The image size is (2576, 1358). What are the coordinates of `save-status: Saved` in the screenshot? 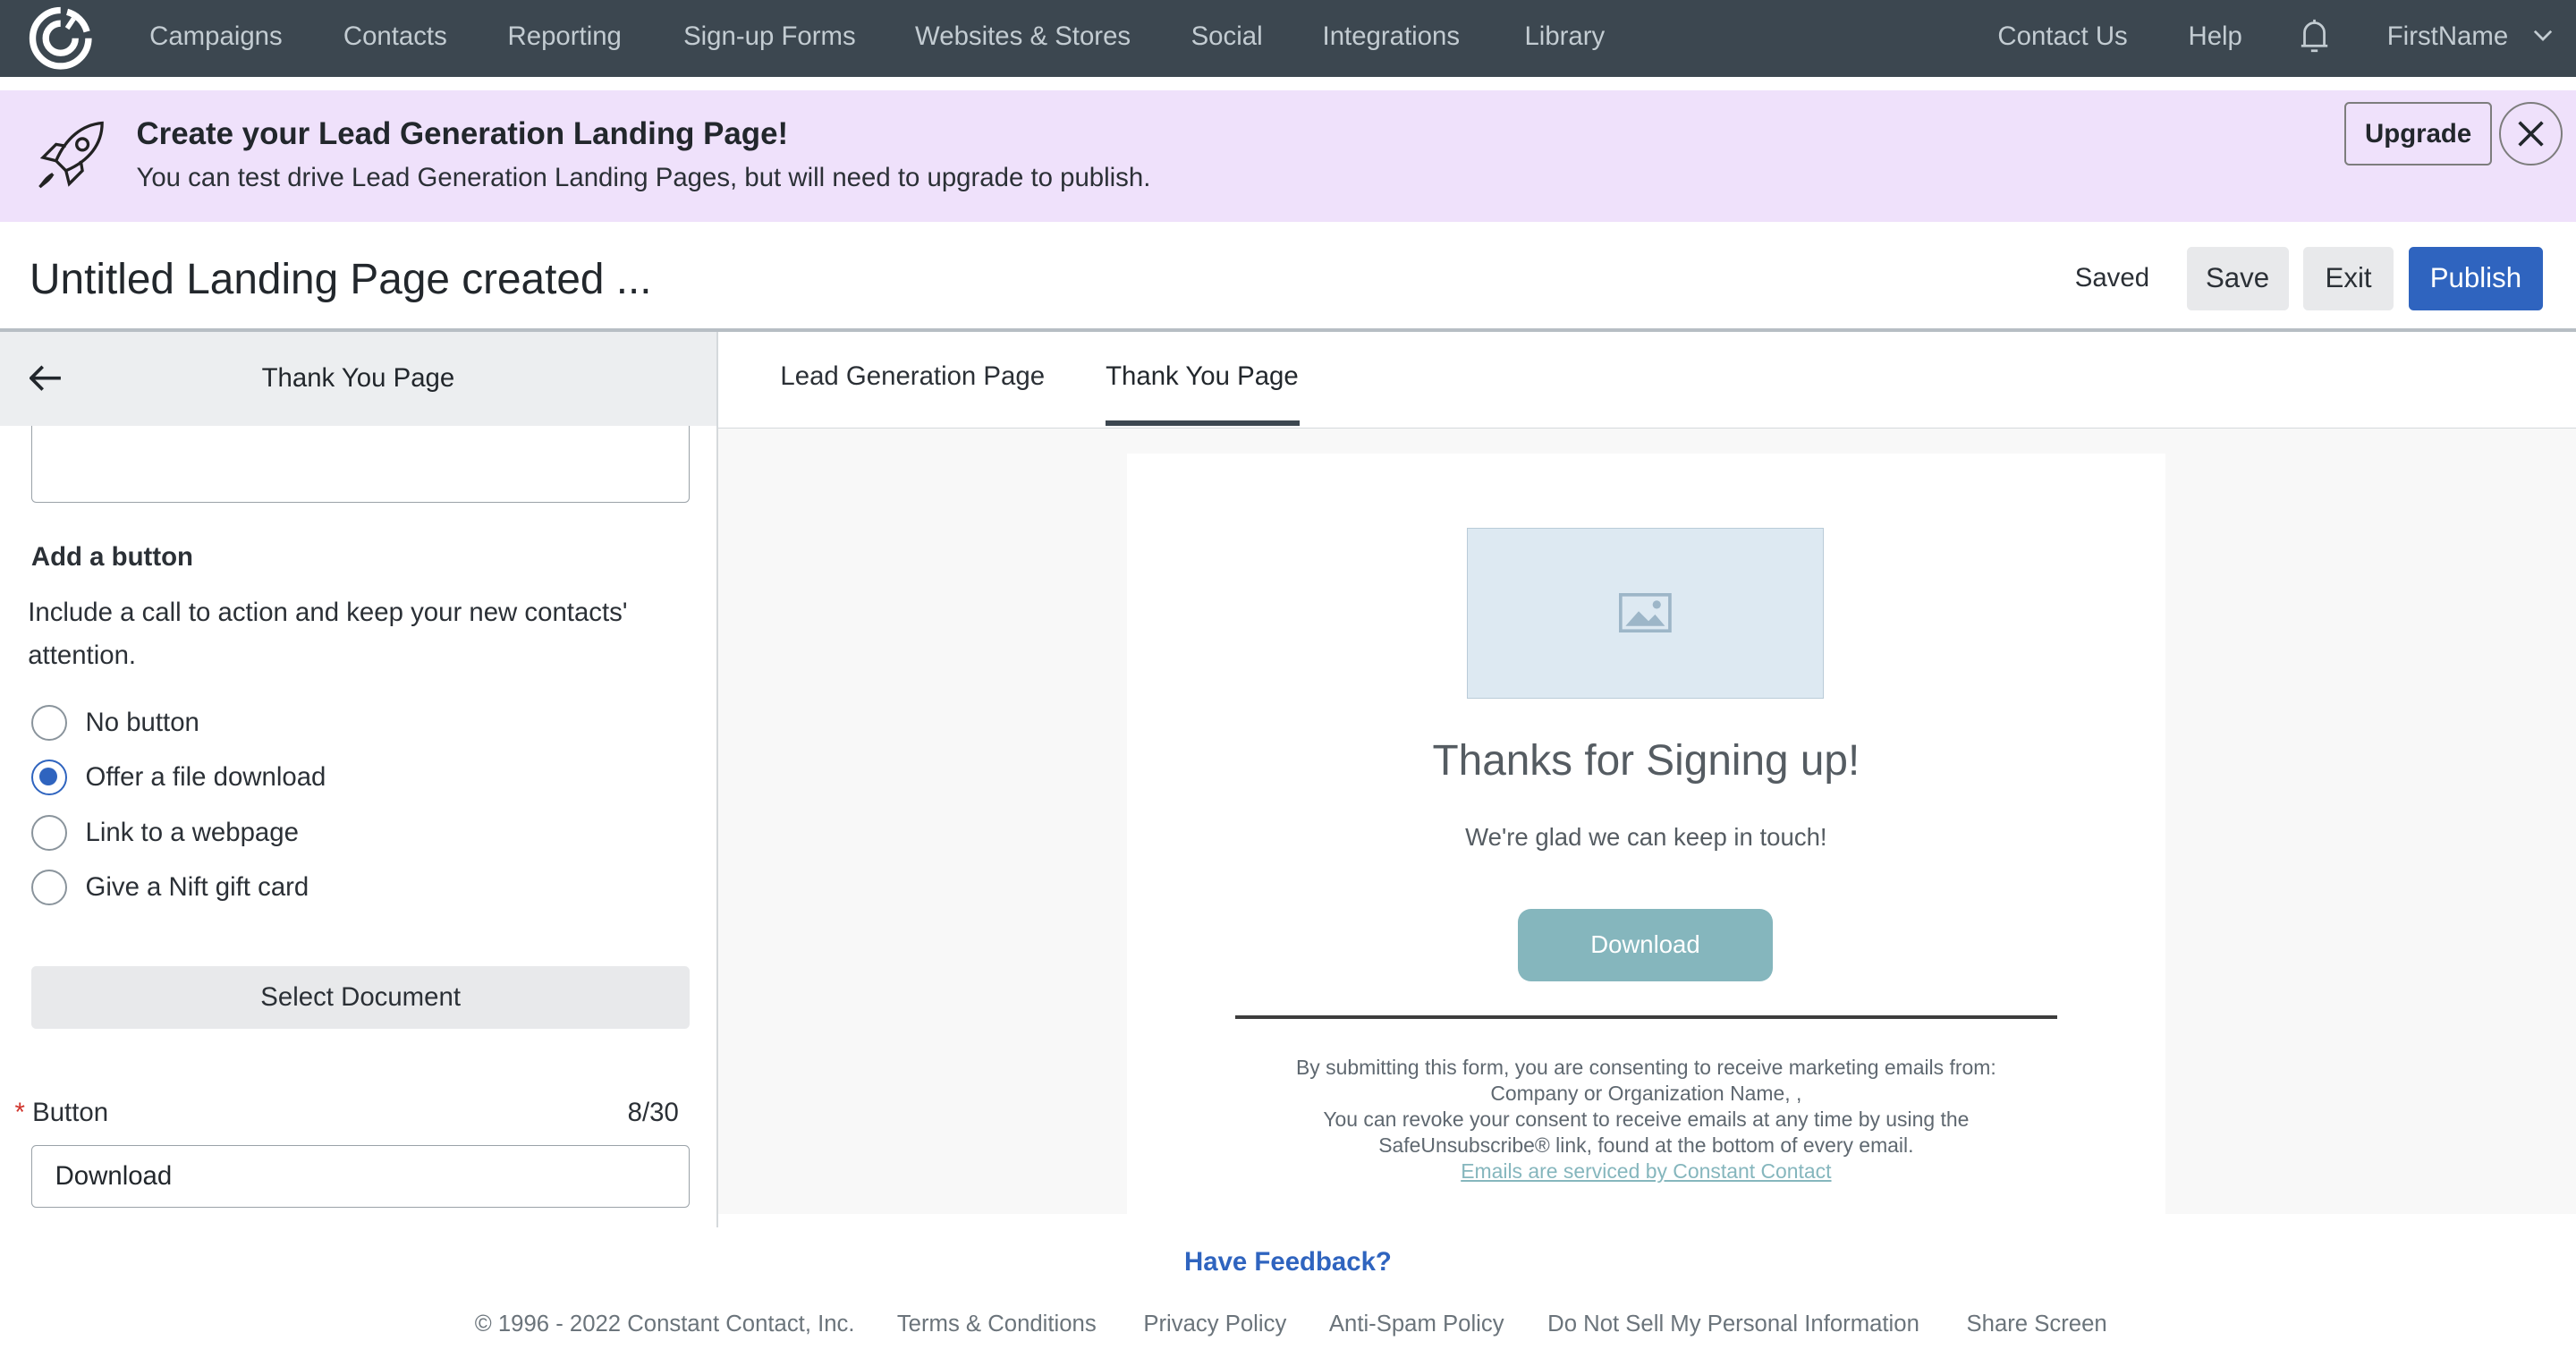 It's located at (2112, 277).